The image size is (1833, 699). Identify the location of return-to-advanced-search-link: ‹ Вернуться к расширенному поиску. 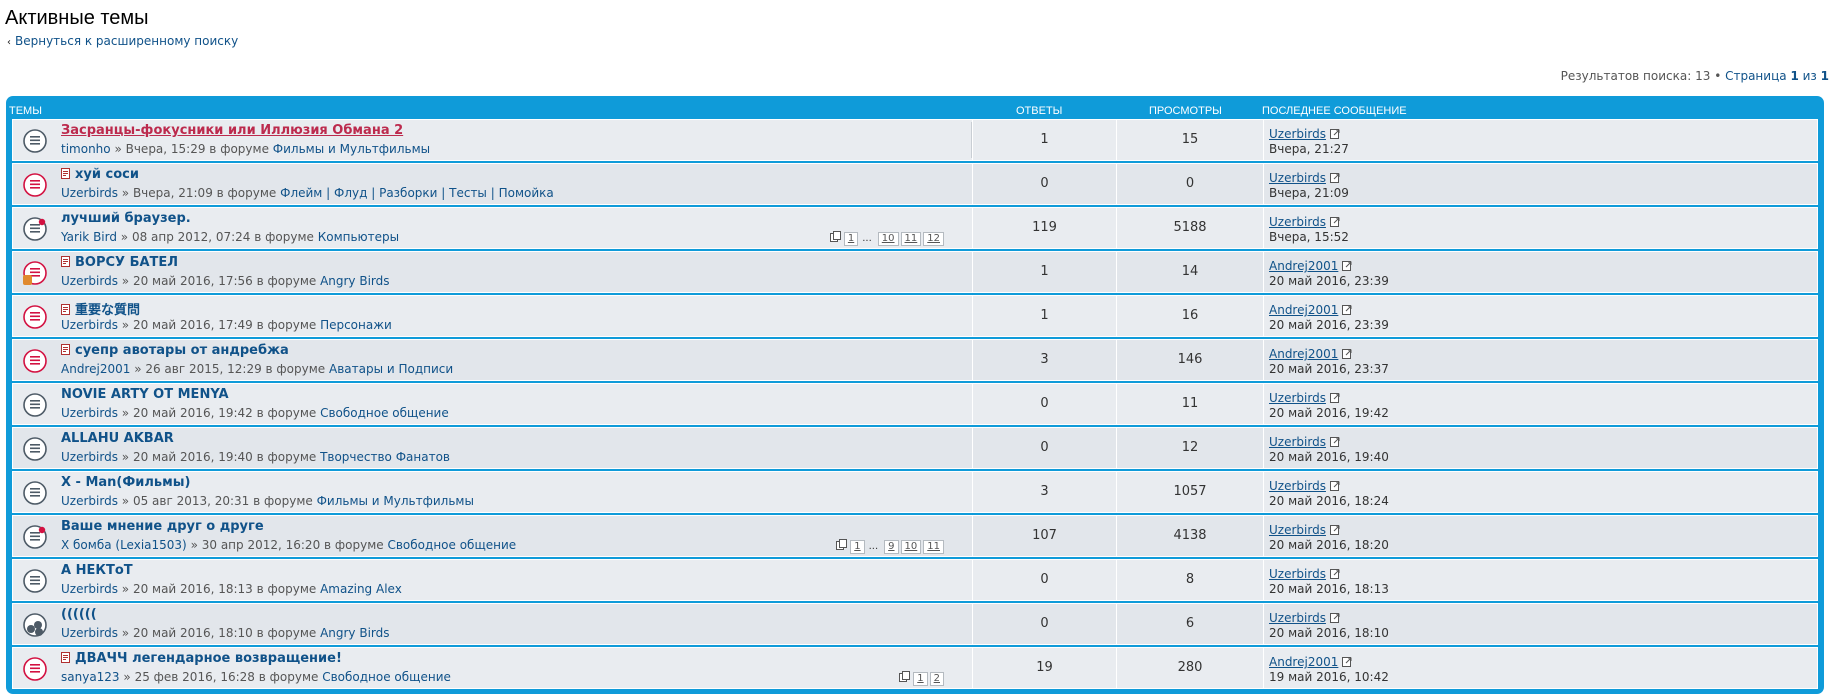
(122, 41).